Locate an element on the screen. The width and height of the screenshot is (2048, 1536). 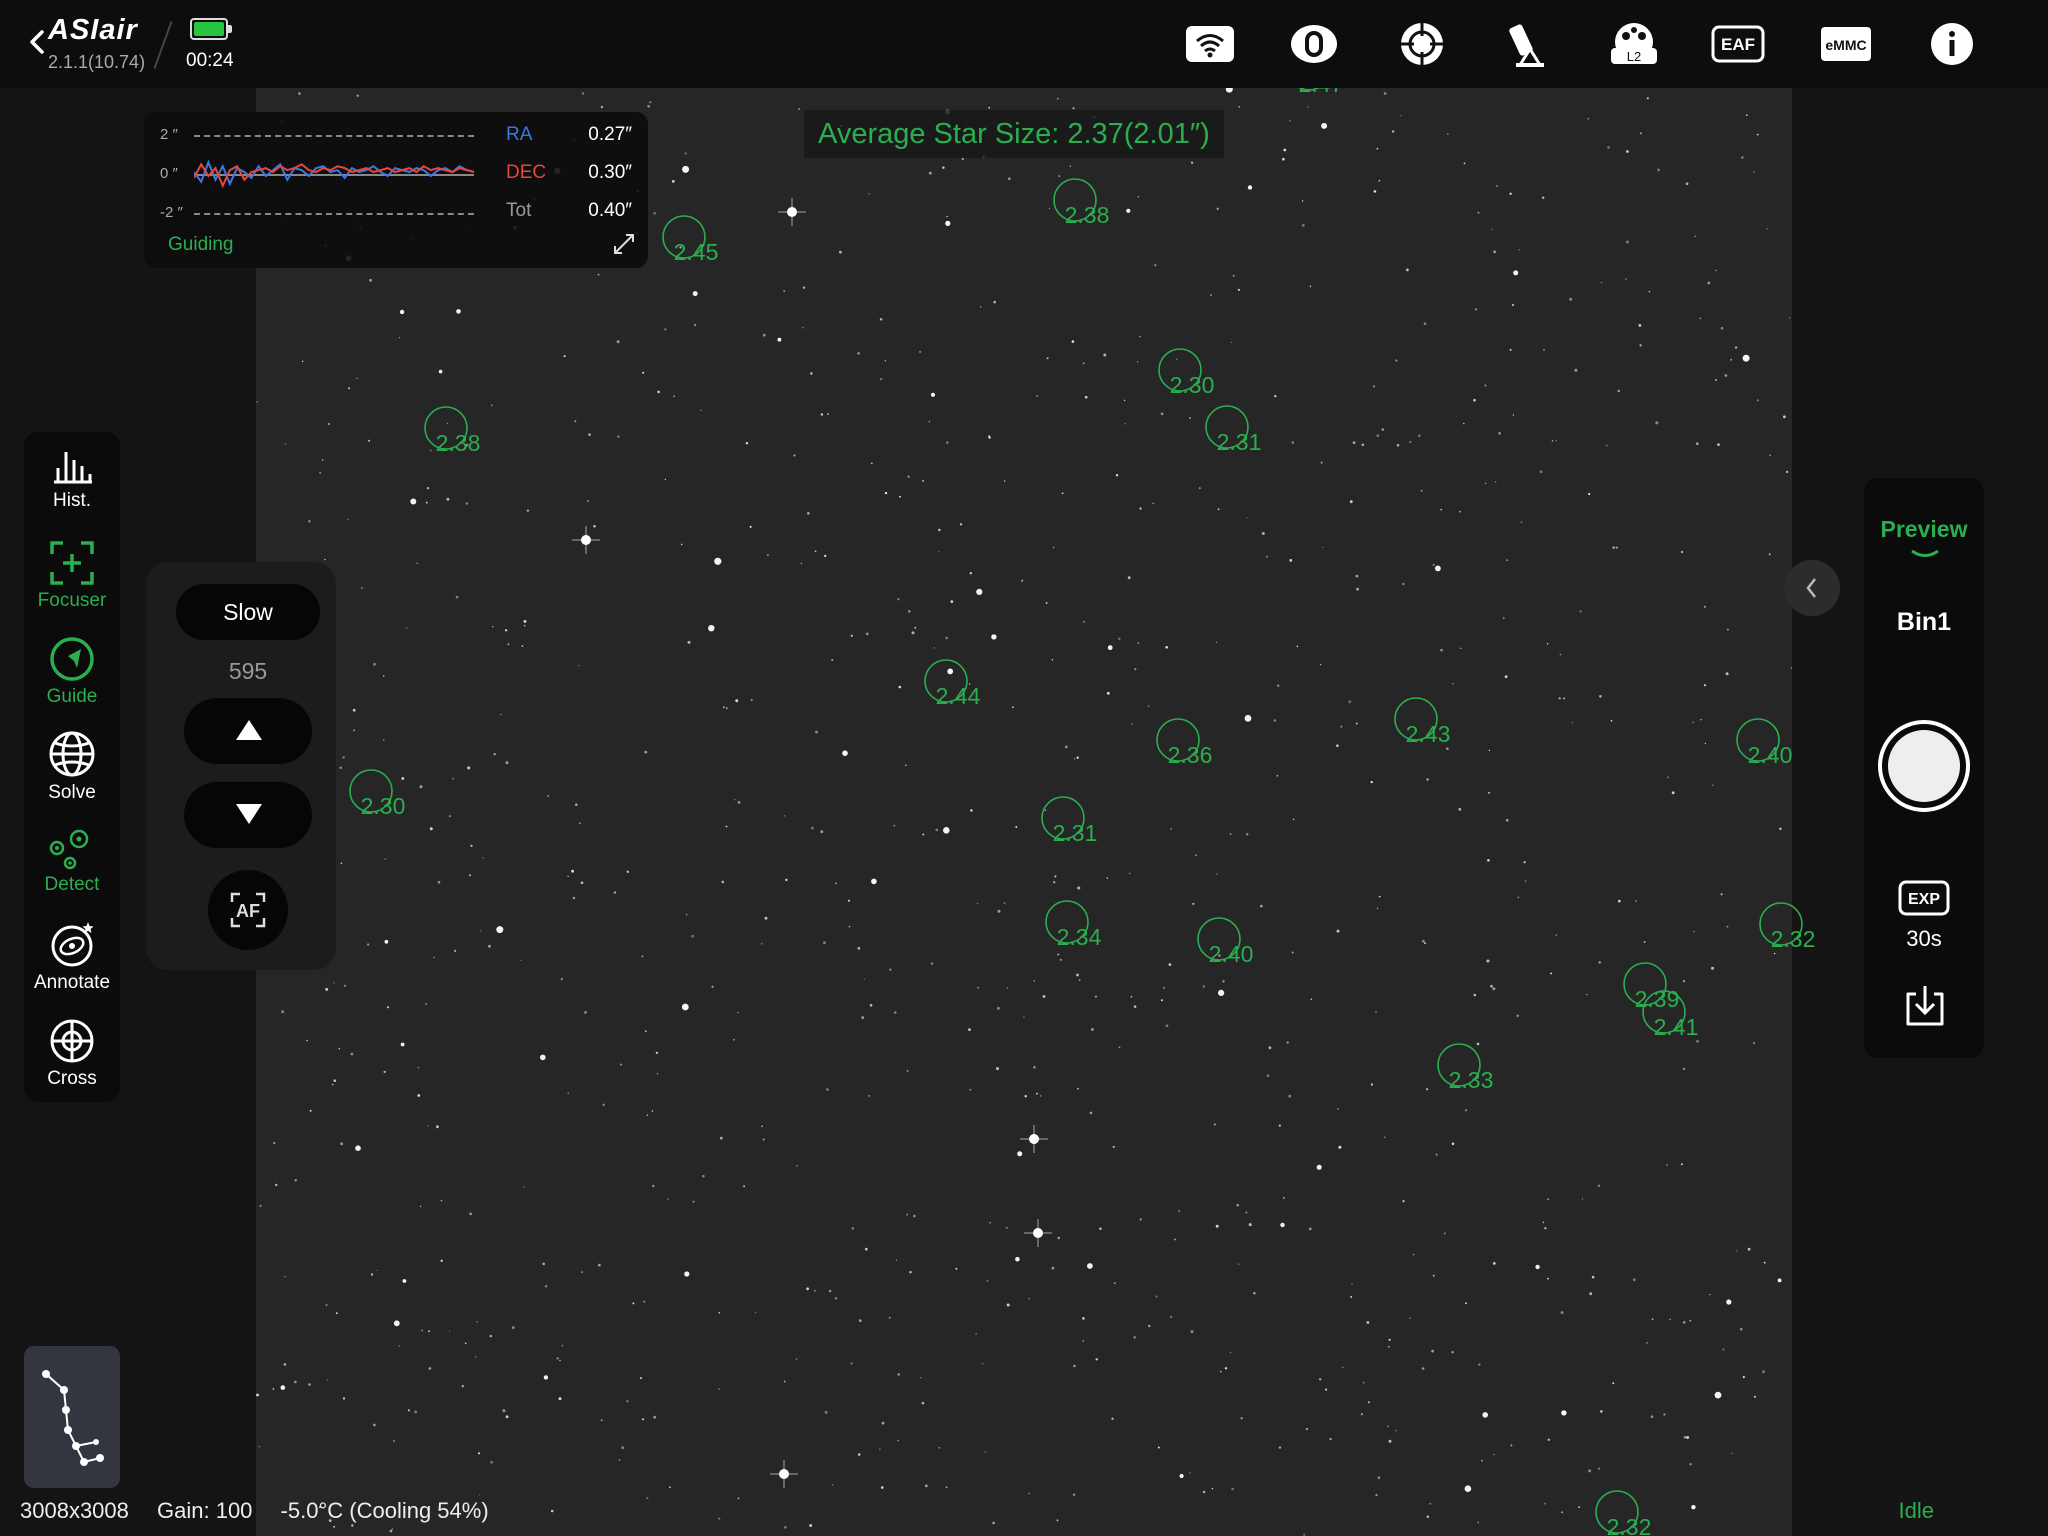
expand-icon is located at coordinates (624, 244).